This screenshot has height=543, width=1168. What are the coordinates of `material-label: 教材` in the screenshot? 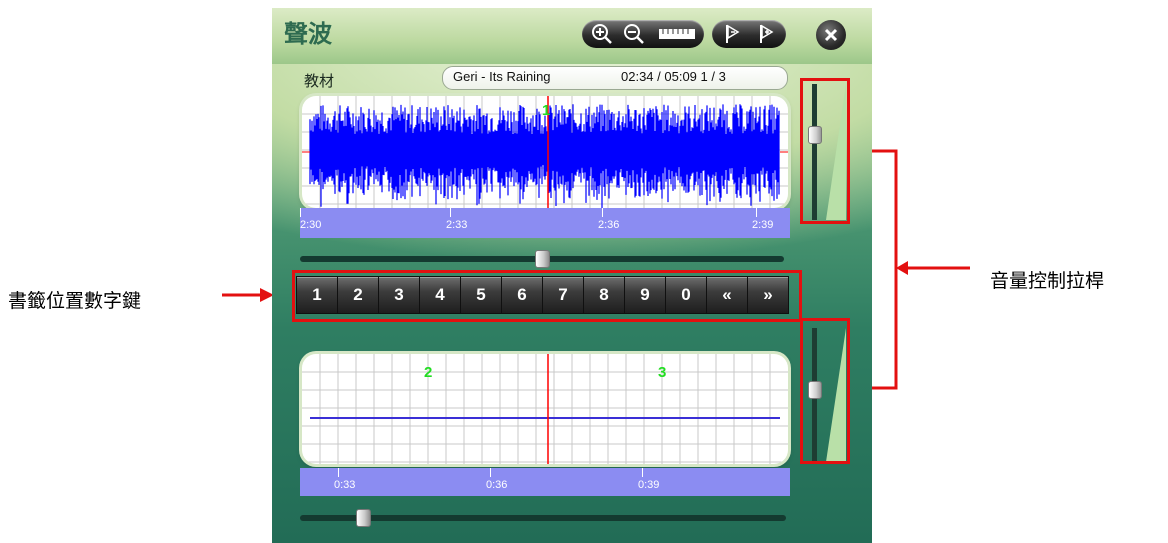 It's located at (319, 81).